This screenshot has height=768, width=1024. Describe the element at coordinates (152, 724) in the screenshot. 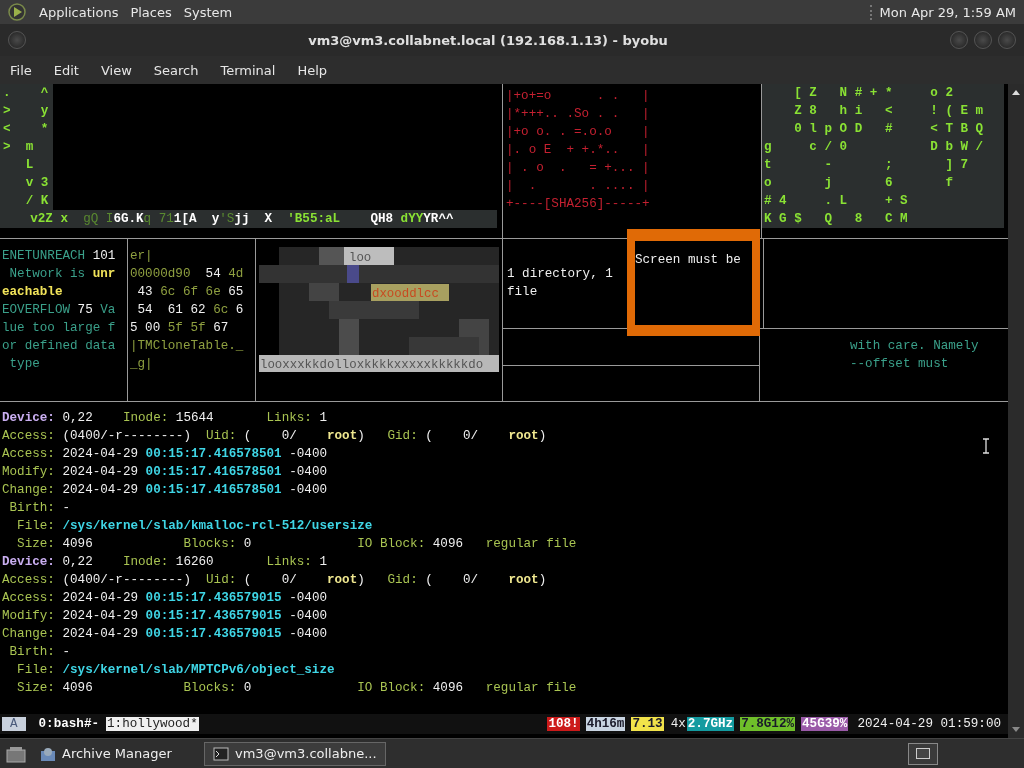

I see `window-tab: 1:hollywood*` at that location.